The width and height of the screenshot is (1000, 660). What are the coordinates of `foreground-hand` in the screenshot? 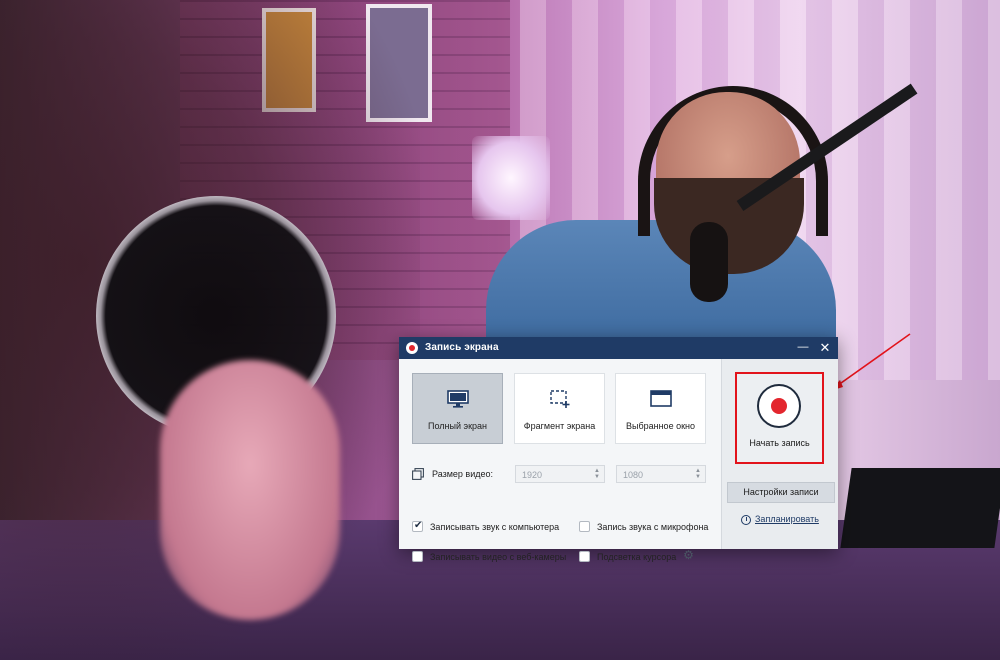 It's located at (250, 490).